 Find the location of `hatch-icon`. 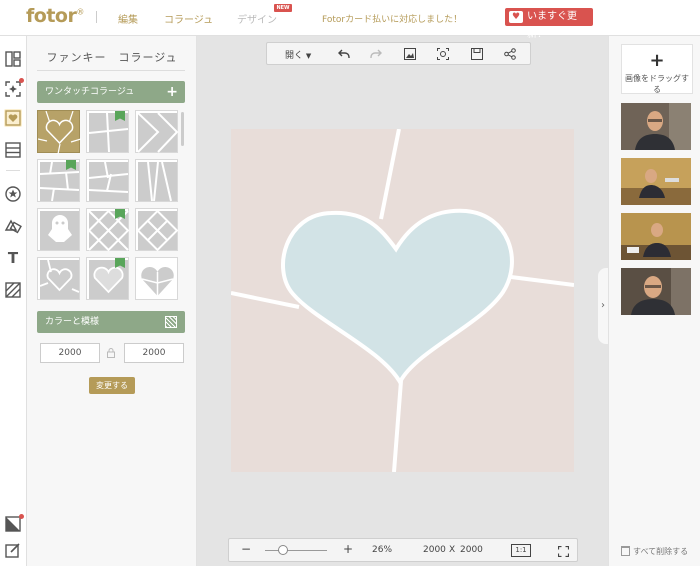

hatch-icon is located at coordinates (13, 290).